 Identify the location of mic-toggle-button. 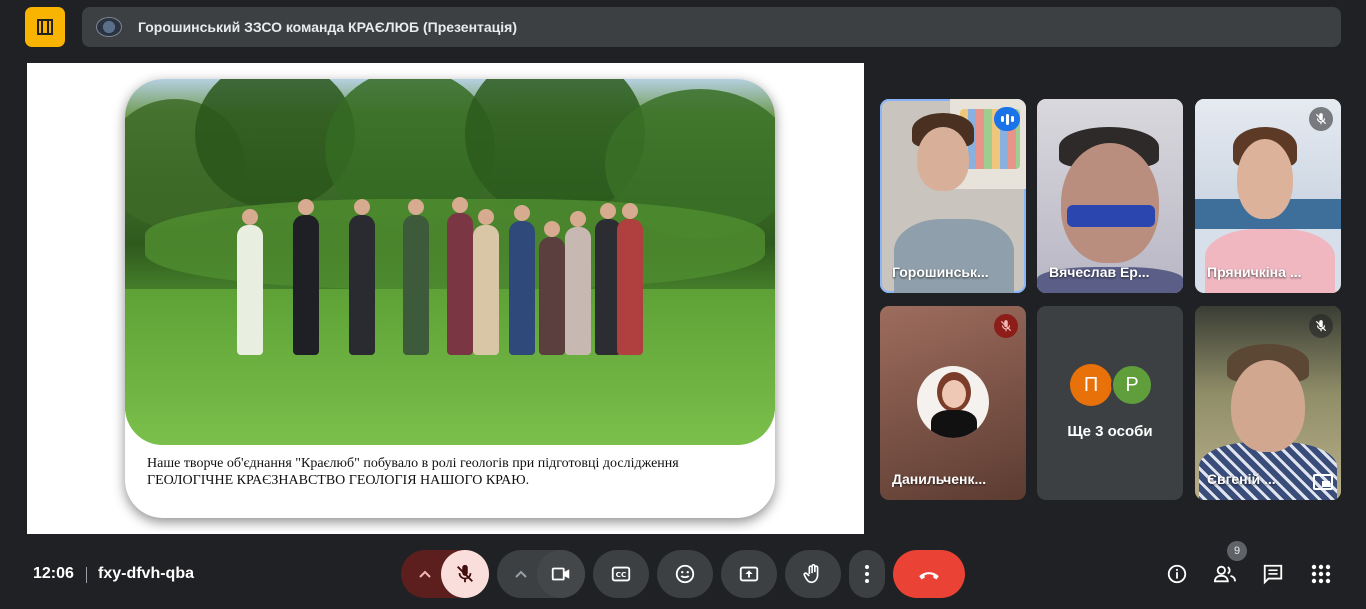
(465, 574).